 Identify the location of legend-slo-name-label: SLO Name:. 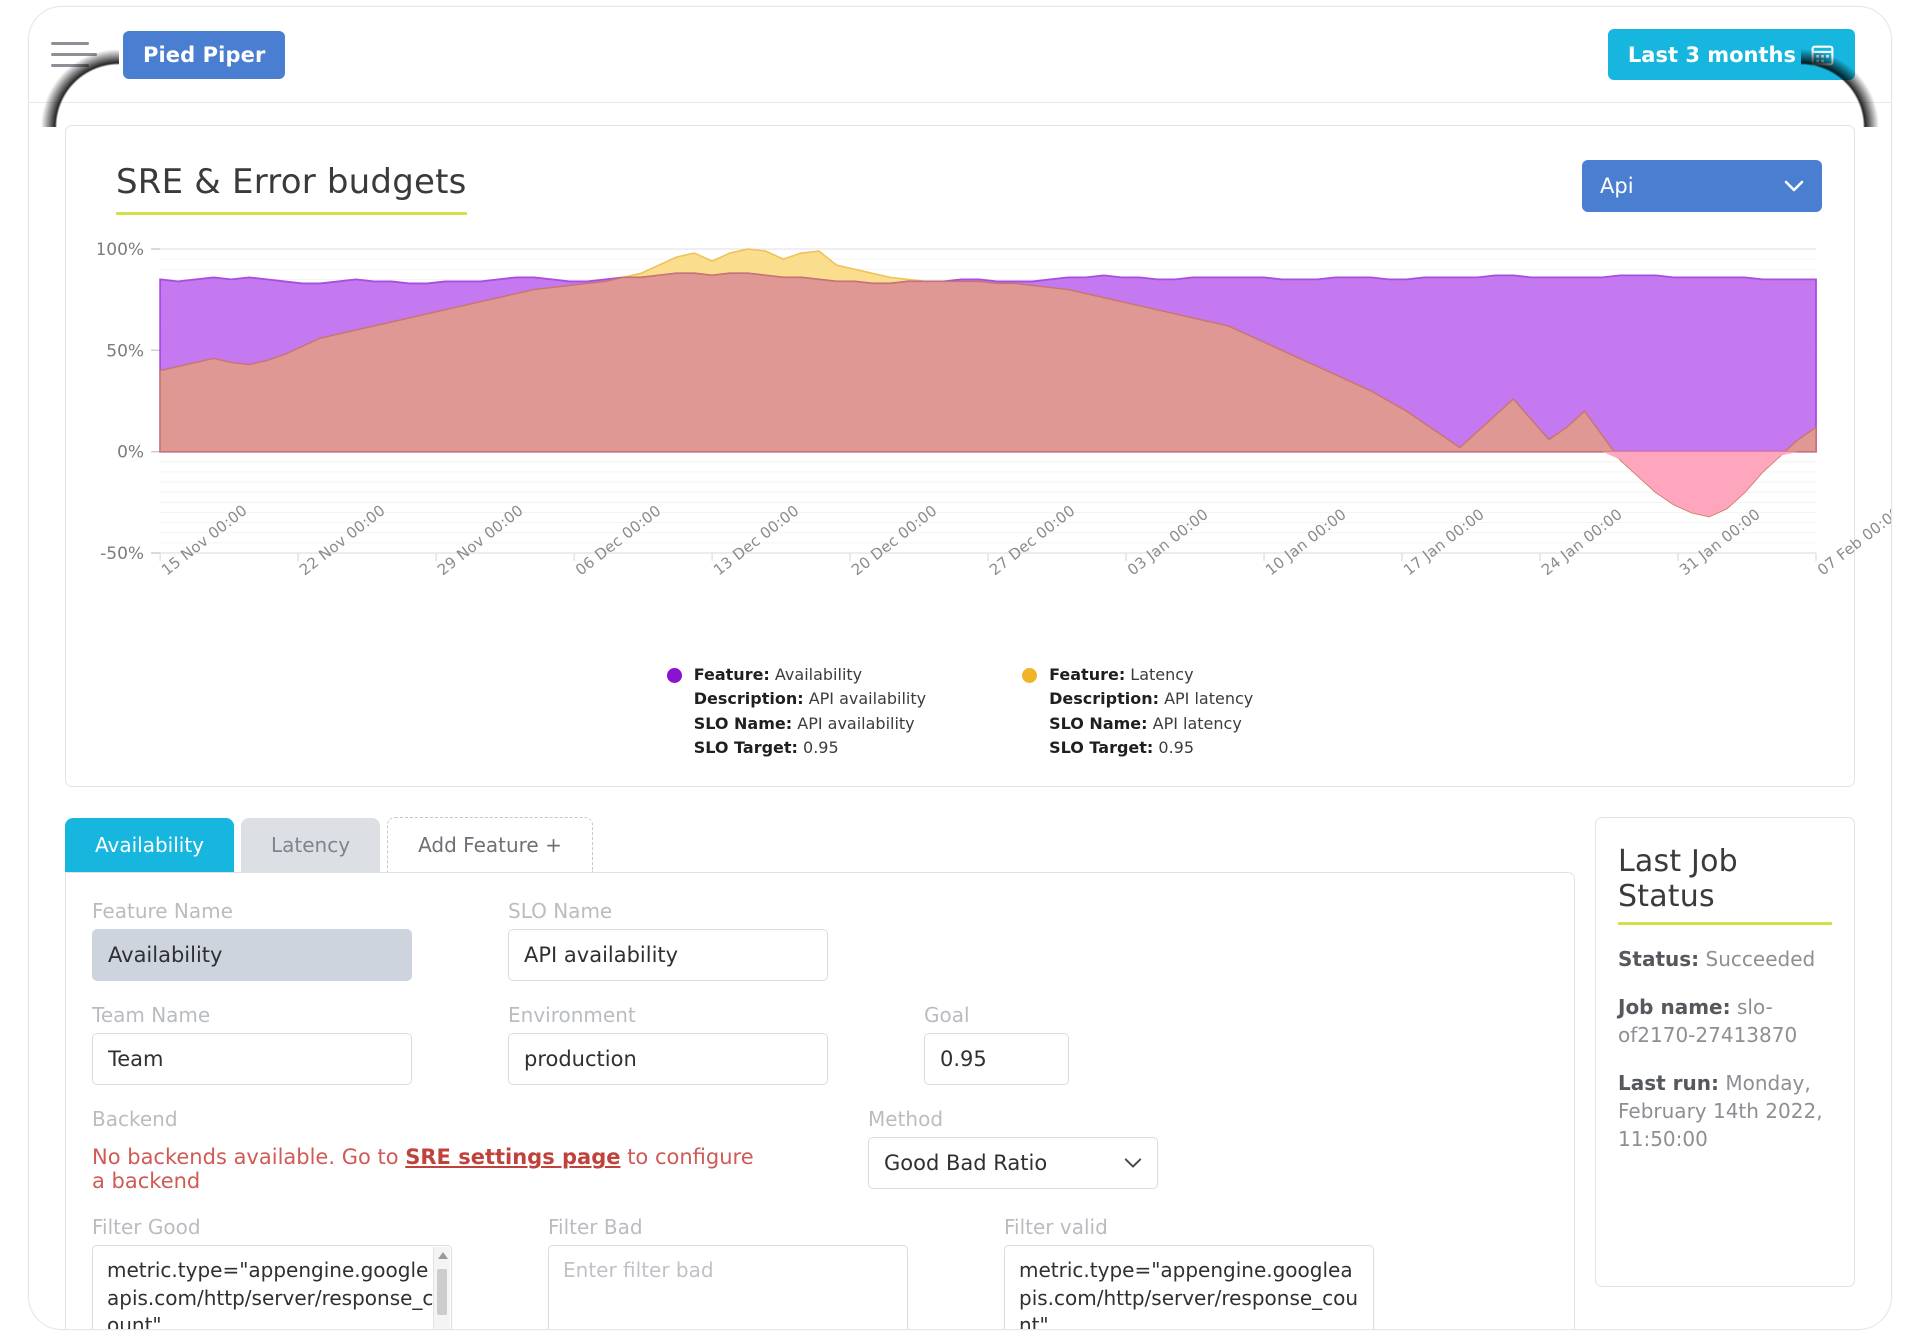
(1098, 723).